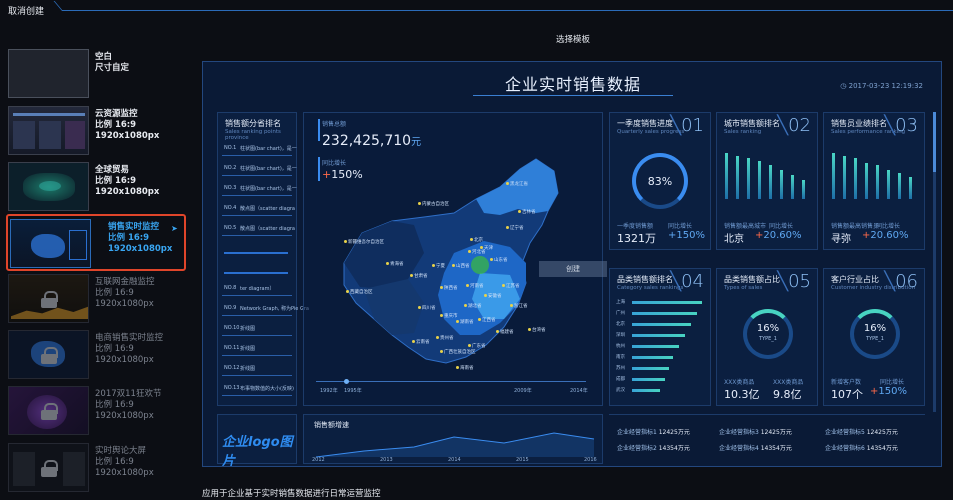  Describe the element at coordinates (259, 188) in the screenshot. I see `ranking-row: NO.3 柱状图(bar chart)，是一` at that location.